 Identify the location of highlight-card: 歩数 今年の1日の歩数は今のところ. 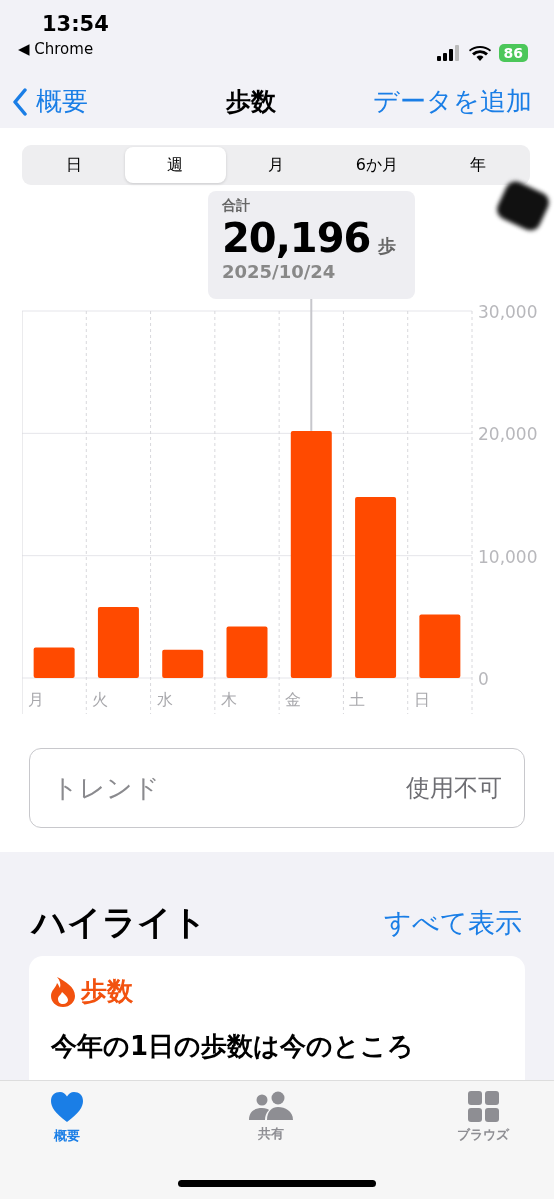
(277, 1018).